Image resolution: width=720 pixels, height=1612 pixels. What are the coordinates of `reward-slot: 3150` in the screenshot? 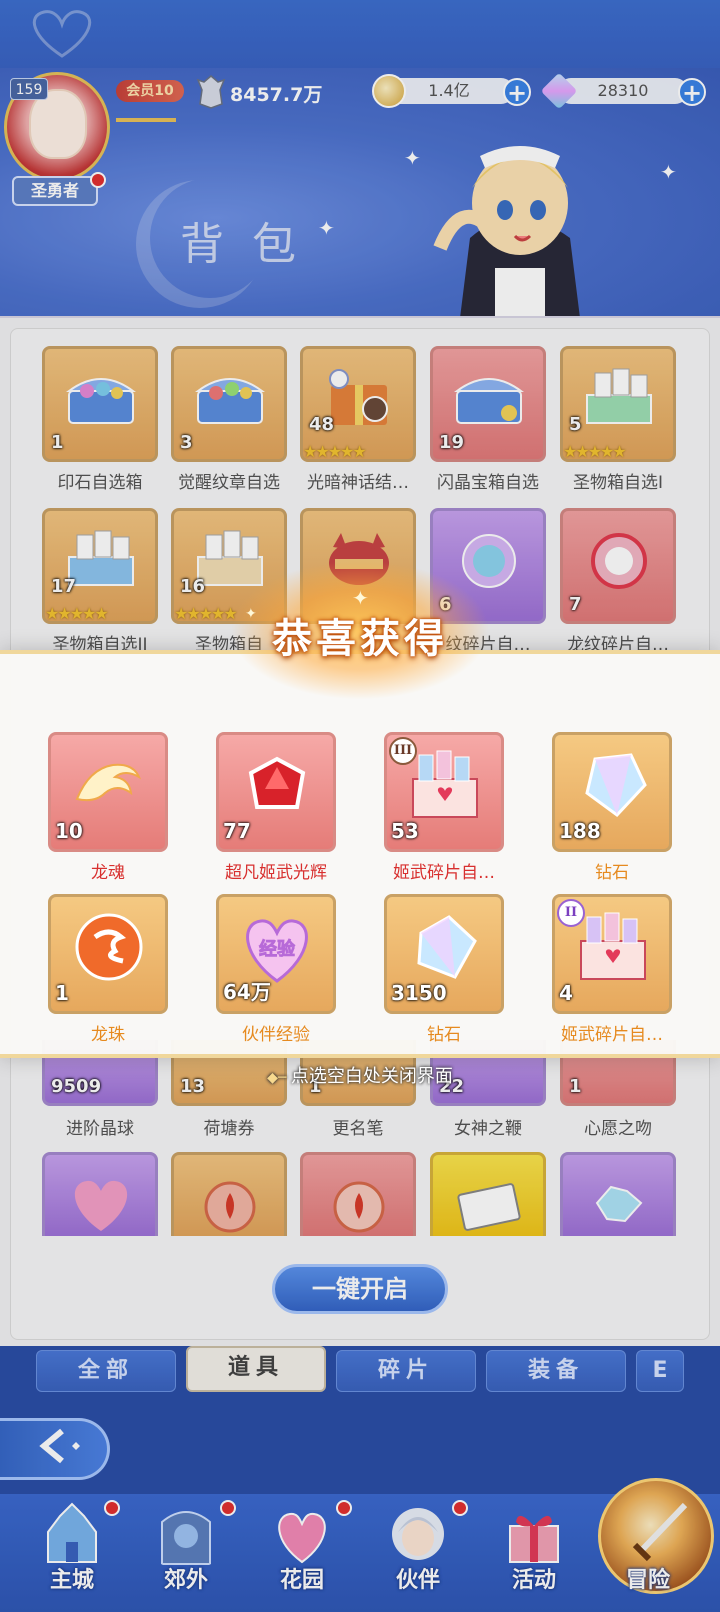 It's located at (444, 954).